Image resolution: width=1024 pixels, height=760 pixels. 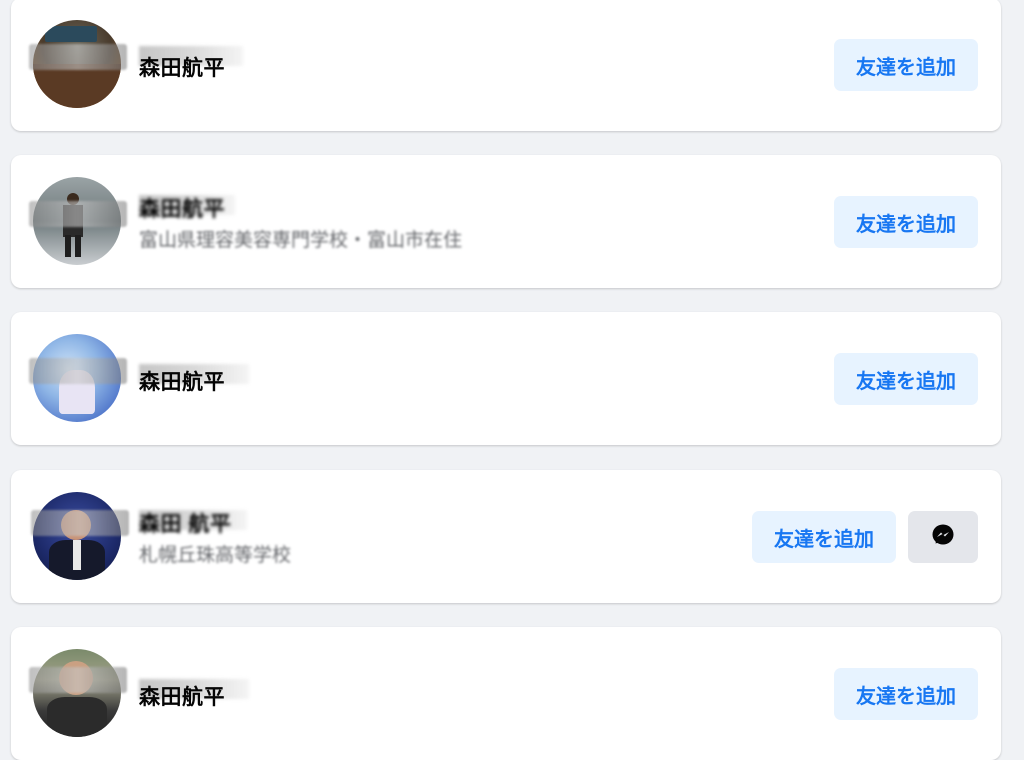 I want to click on friend-subtitle: 富山県理容美容専門学校・富山市在住, so click(x=301, y=240).